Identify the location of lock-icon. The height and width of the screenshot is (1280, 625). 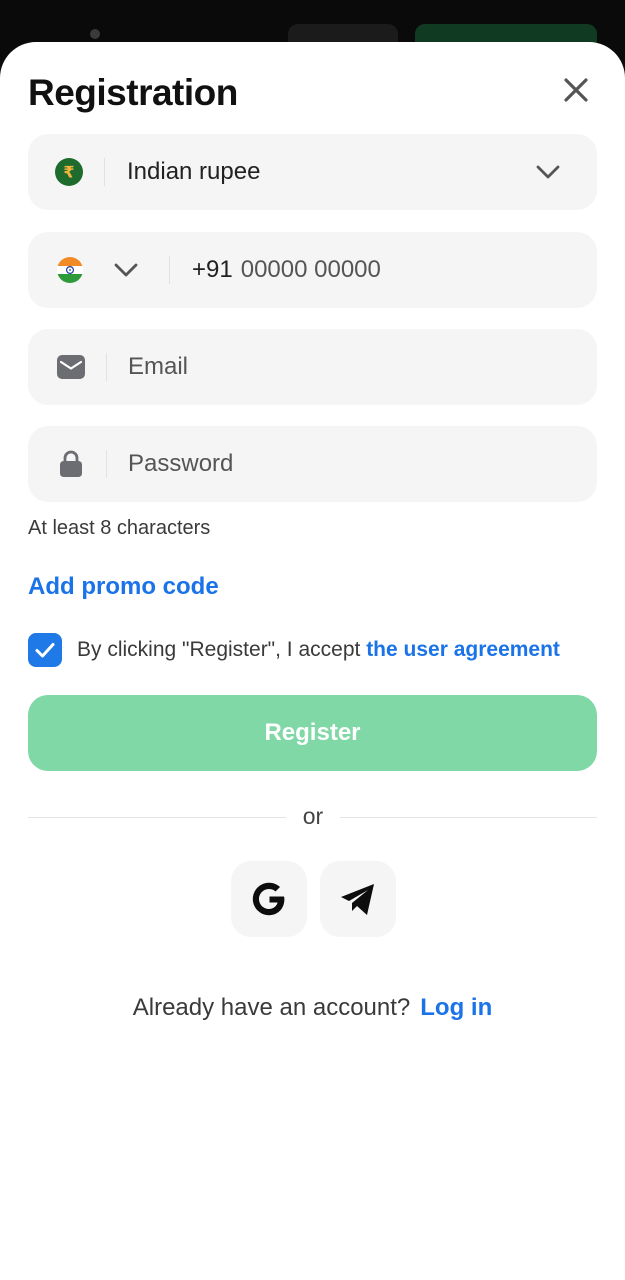
(71, 464).